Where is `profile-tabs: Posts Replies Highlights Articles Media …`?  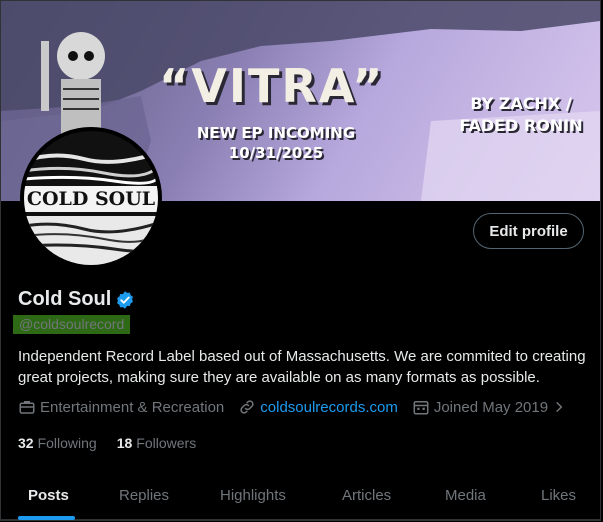 profile-tabs: Posts Replies Highlights Articles Media … is located at coordinates (300, 495).